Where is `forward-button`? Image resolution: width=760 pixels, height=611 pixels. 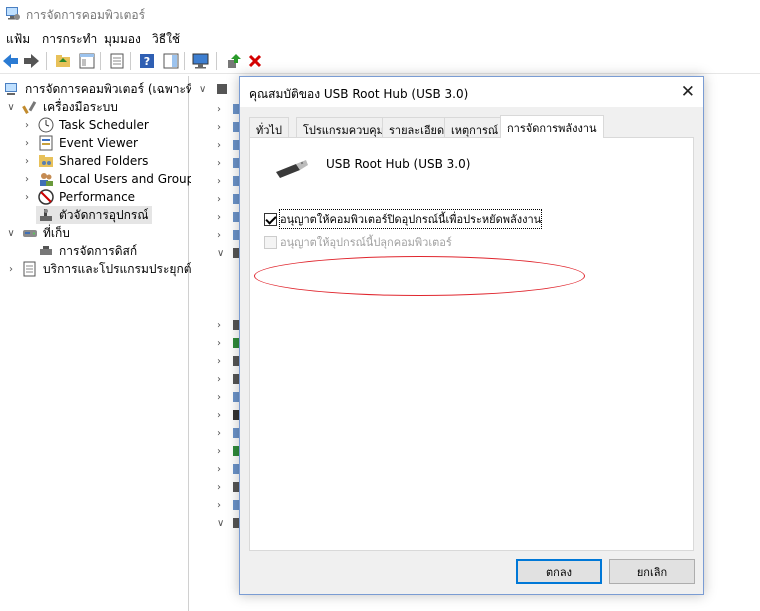 forward-button is located at coordinates (31, 61).